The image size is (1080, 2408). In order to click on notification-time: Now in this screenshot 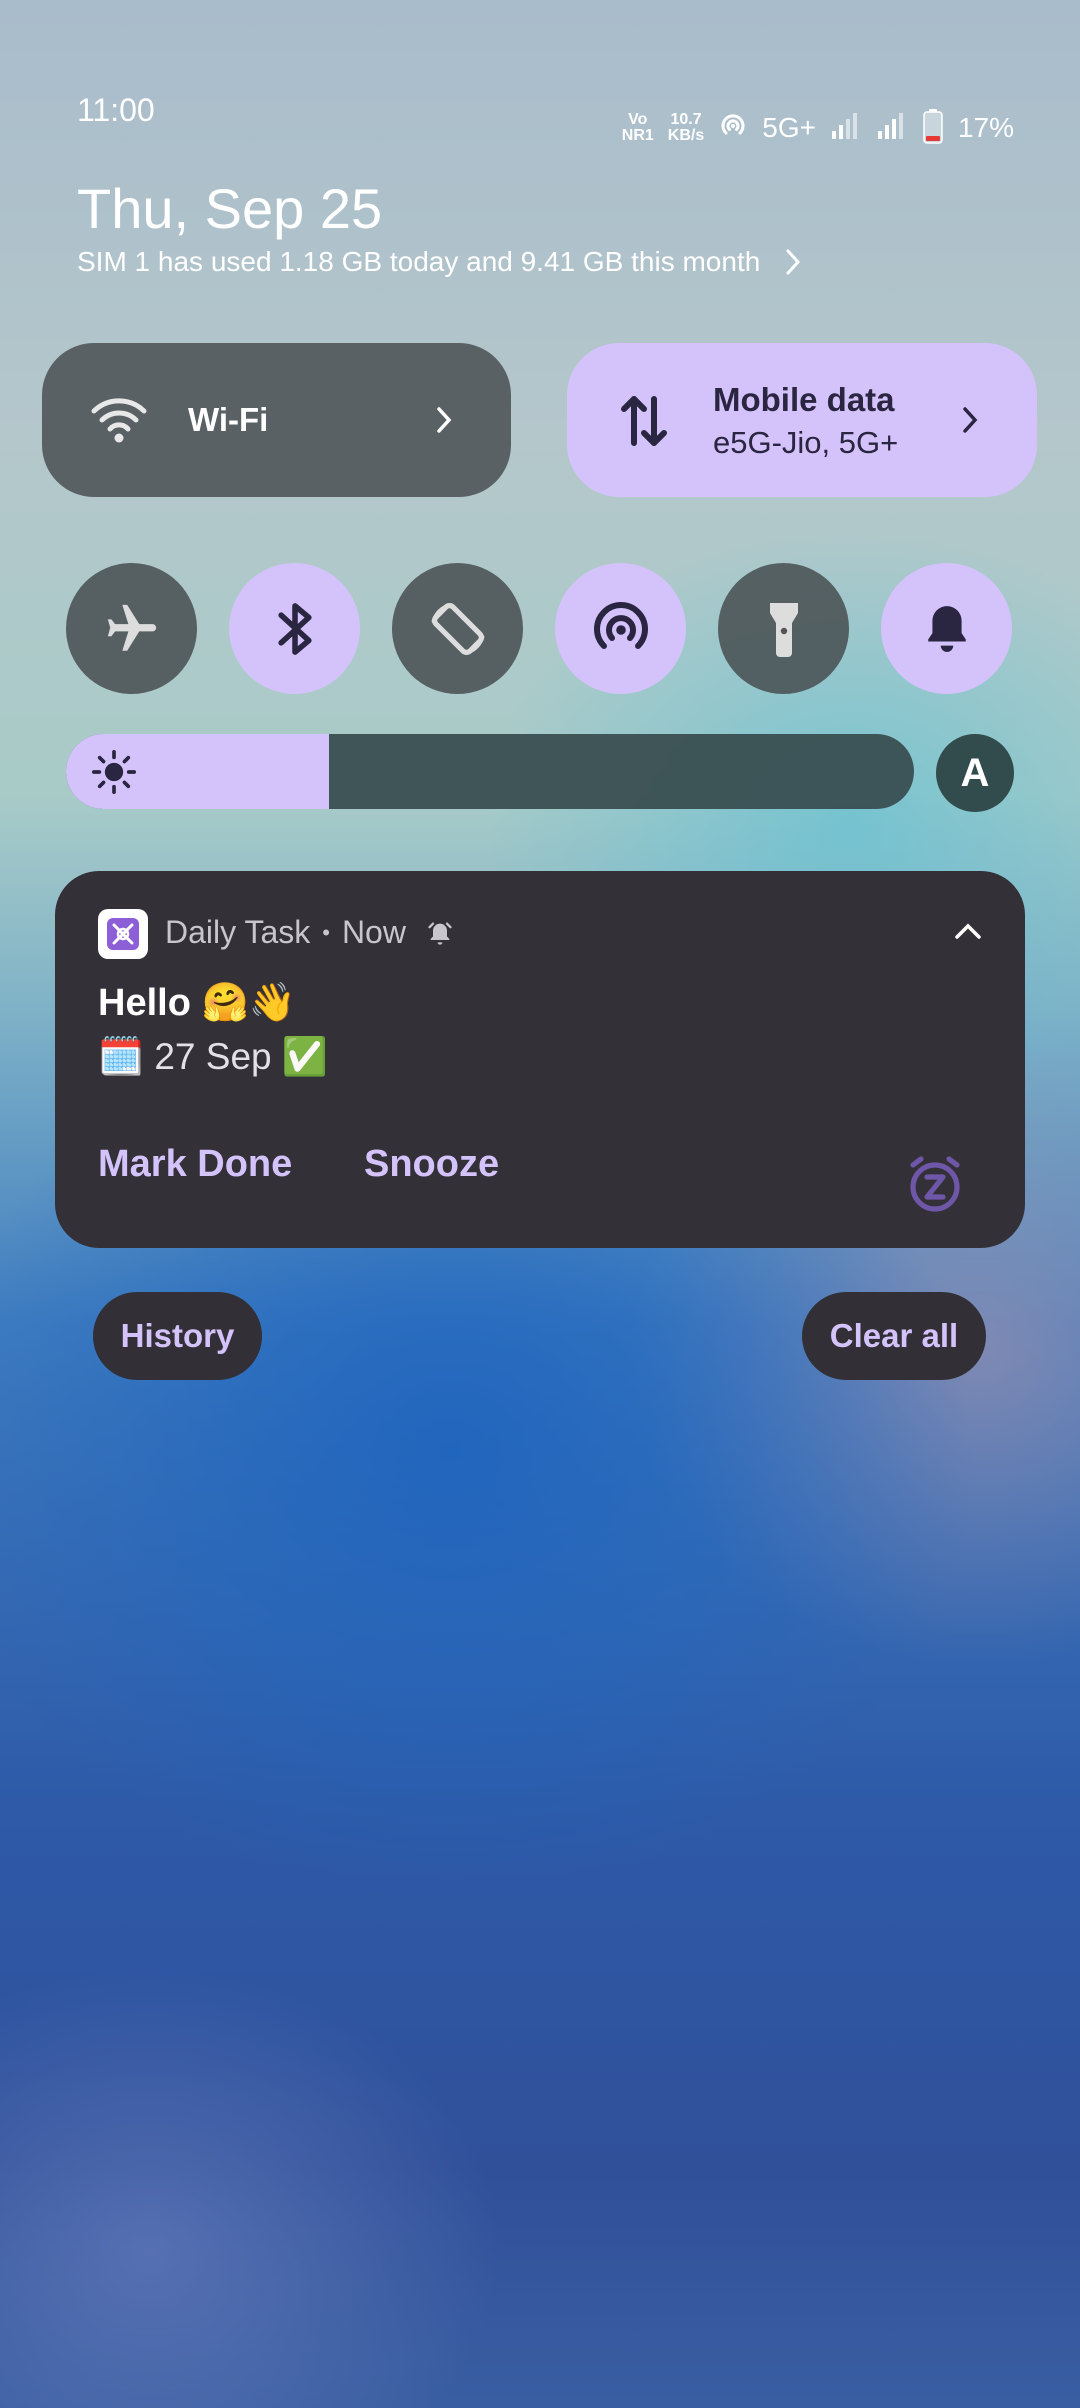, I will do `click(373, 932)`.